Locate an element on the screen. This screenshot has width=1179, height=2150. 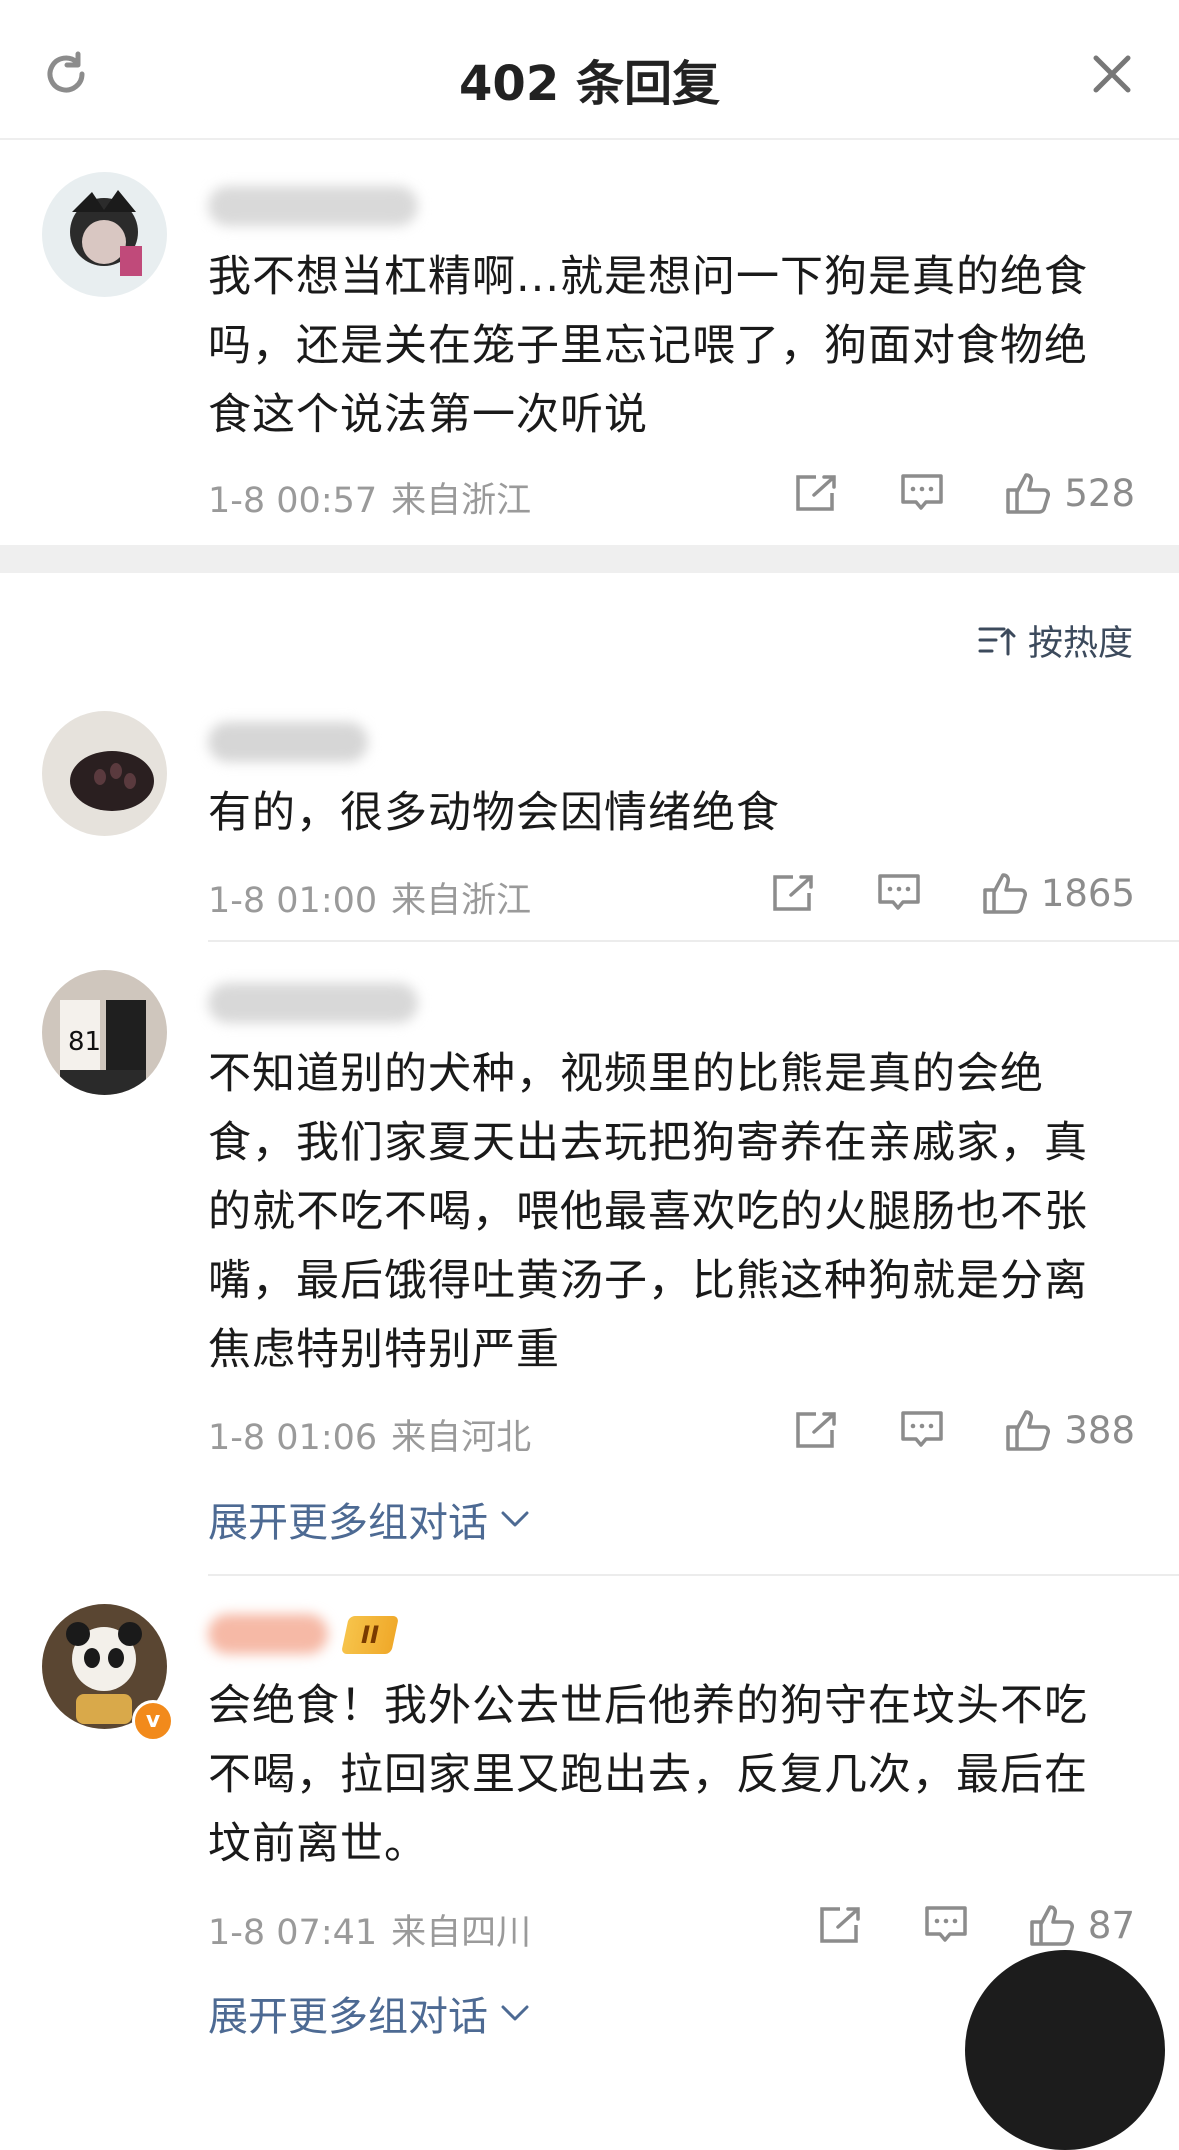
section-separator is located at coordinates (589, 559).